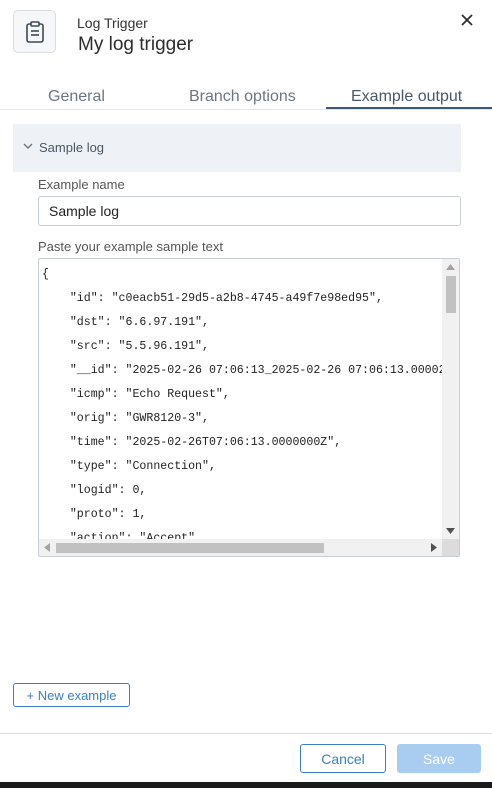 The image size is (492, 788). Describe the element at coordinates (246, 36) in the screenshot. I see `panel-header: Log Trigger My log trigger` at that location.